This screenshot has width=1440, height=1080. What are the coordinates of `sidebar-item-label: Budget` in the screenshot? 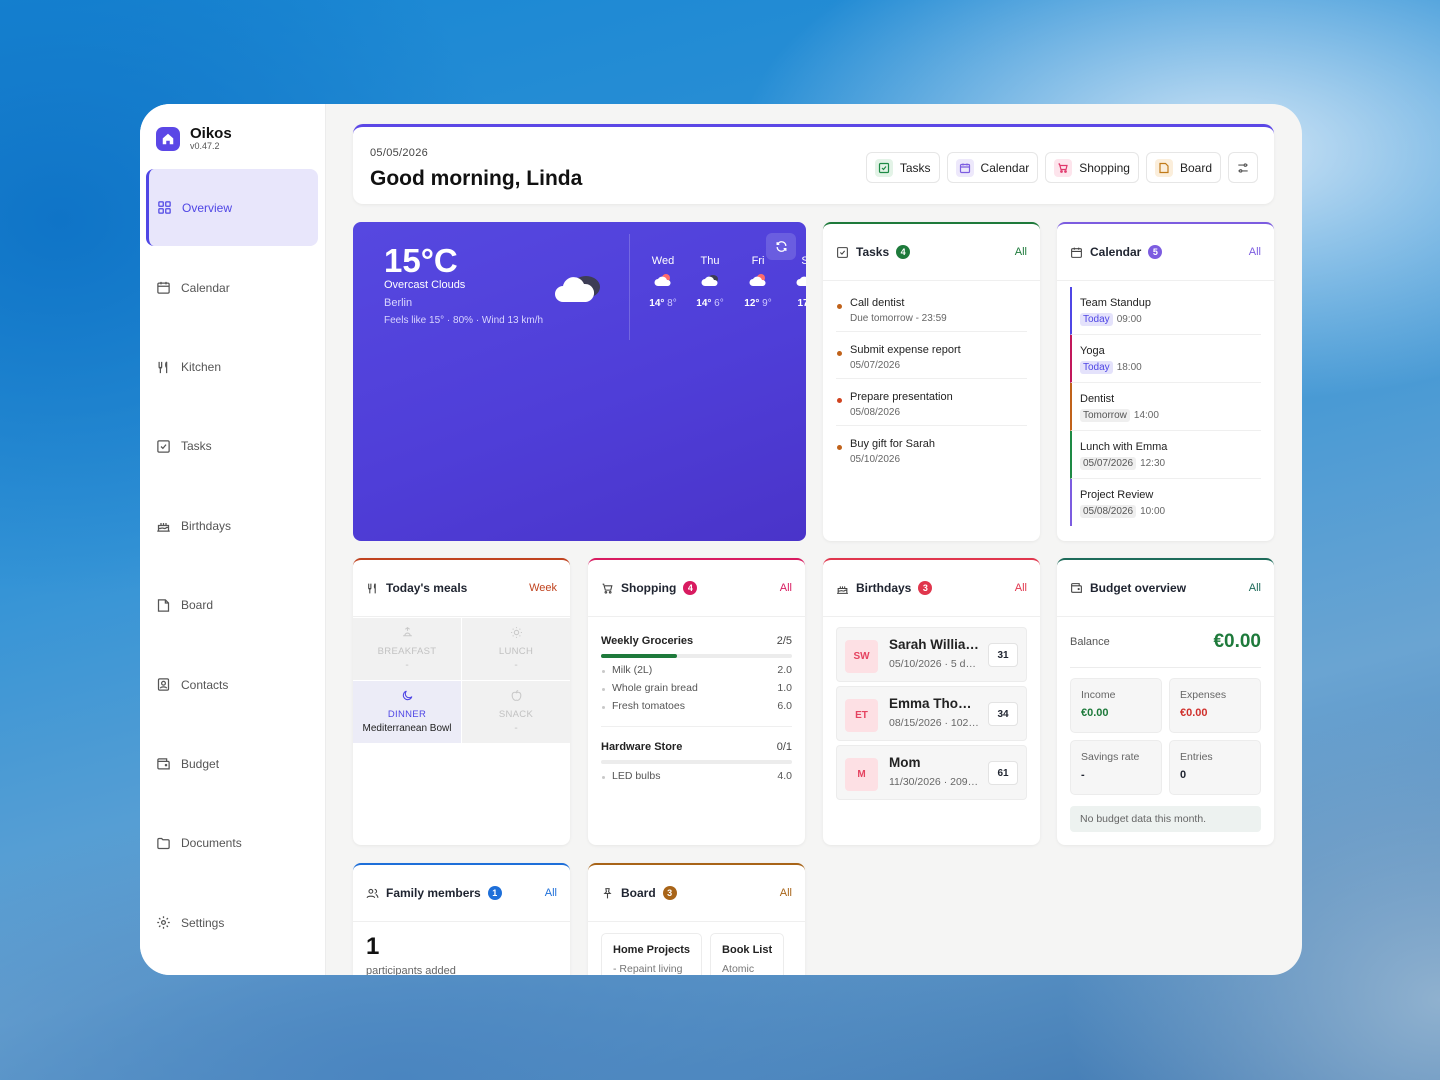 It's located at (200, 764).